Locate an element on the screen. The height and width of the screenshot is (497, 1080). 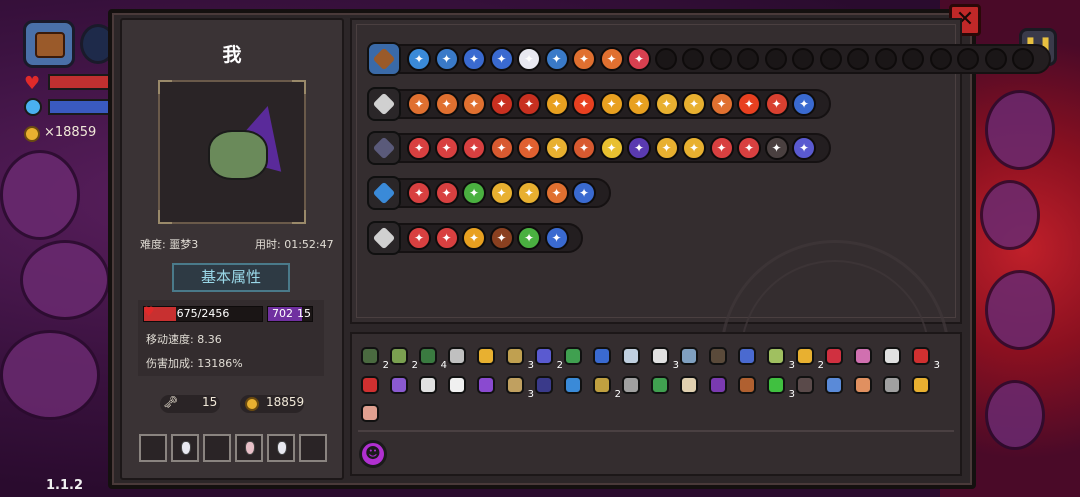
emote-button: ☻ is located at coordinates (373, 454).